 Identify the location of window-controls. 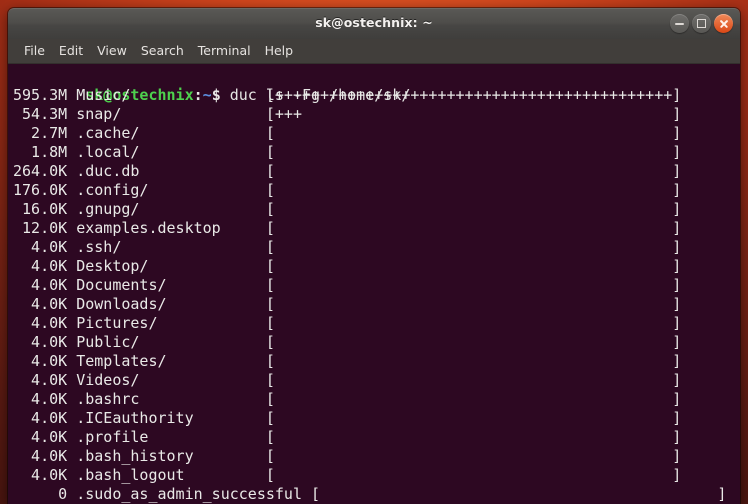
(701, 23).